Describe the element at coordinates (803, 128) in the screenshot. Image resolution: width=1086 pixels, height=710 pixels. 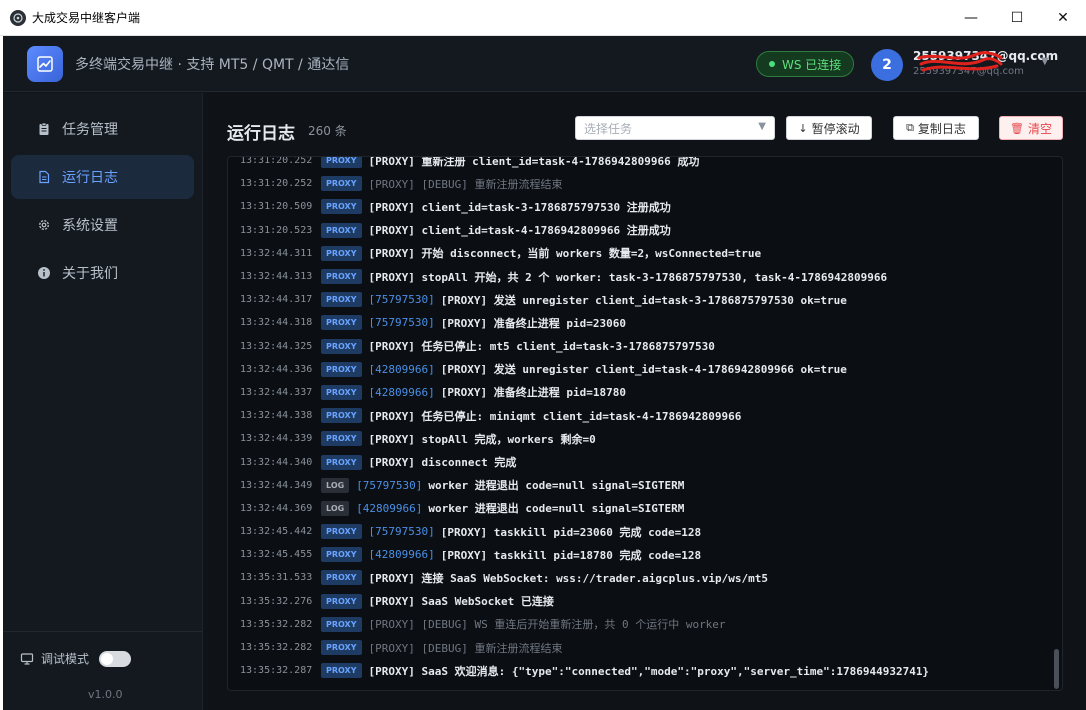
I see `arrow-down-icon: ↓` at that location.